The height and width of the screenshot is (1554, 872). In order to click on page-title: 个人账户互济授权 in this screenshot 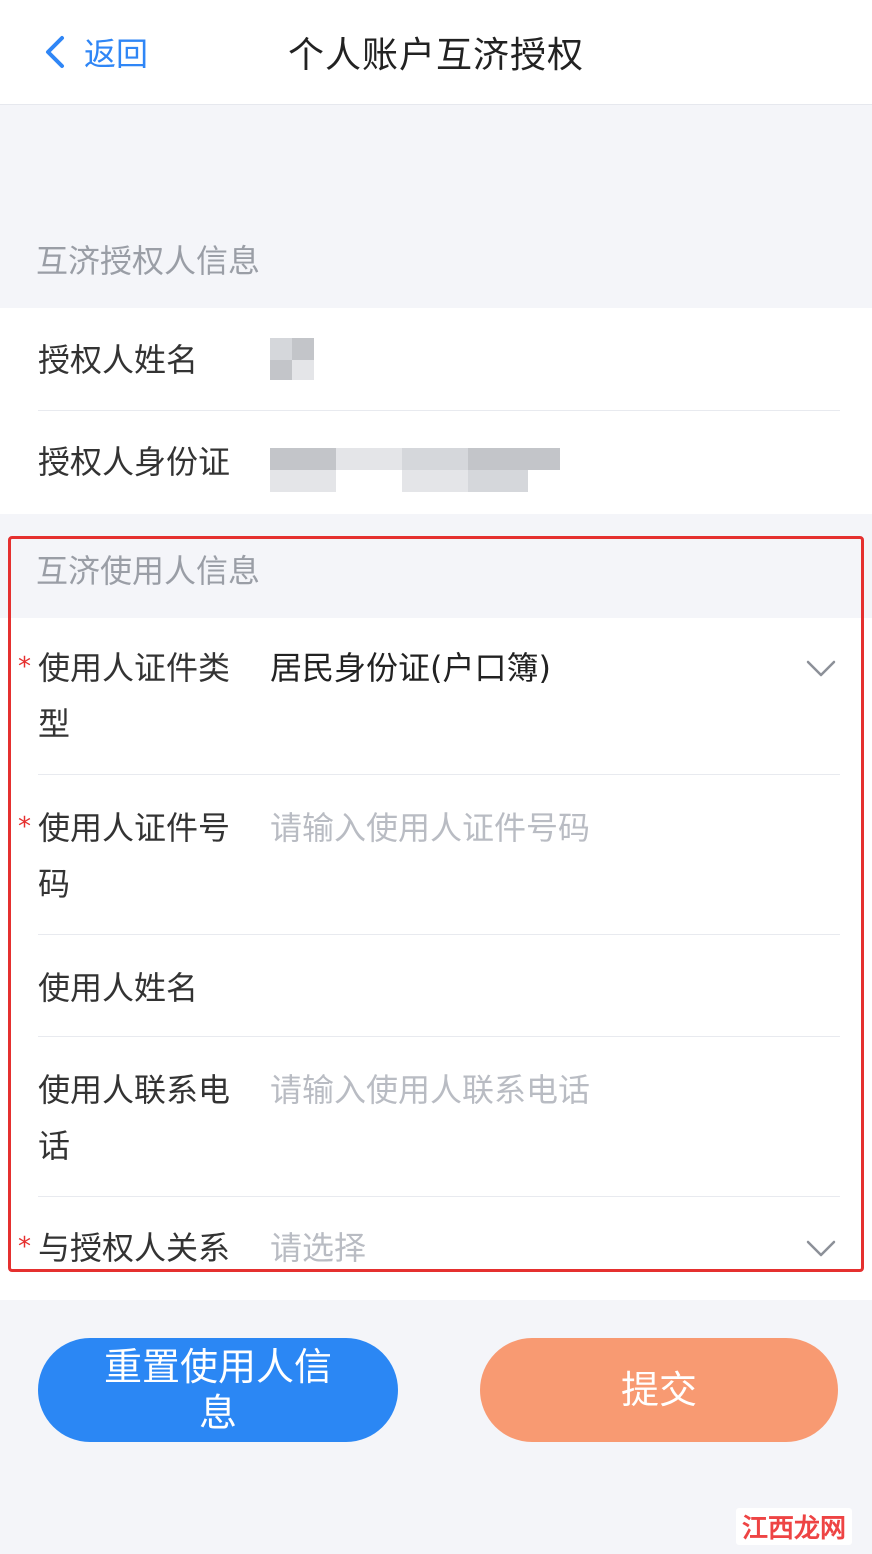, I will do `click(435, 55)`.